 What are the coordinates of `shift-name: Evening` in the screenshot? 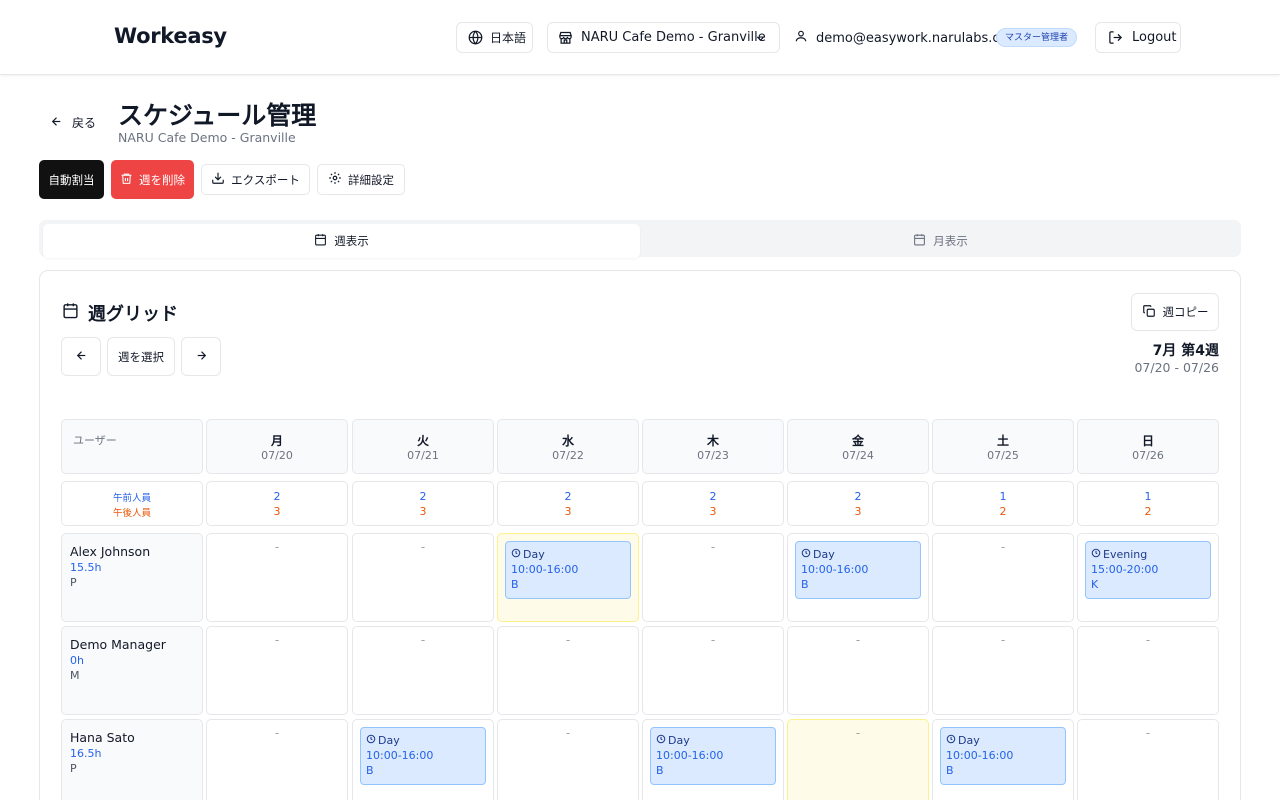 It's located at (1119, 554).